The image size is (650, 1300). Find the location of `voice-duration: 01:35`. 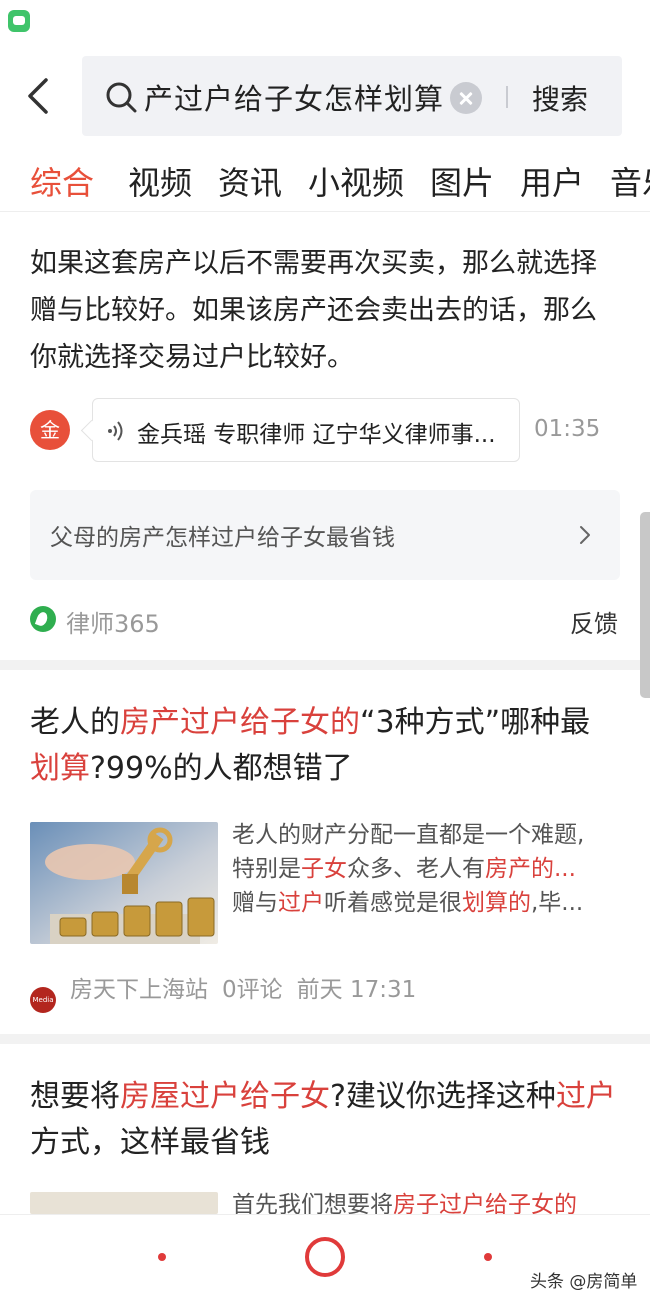

voice-duration: 01:35 is located at coordinates (567, 429).